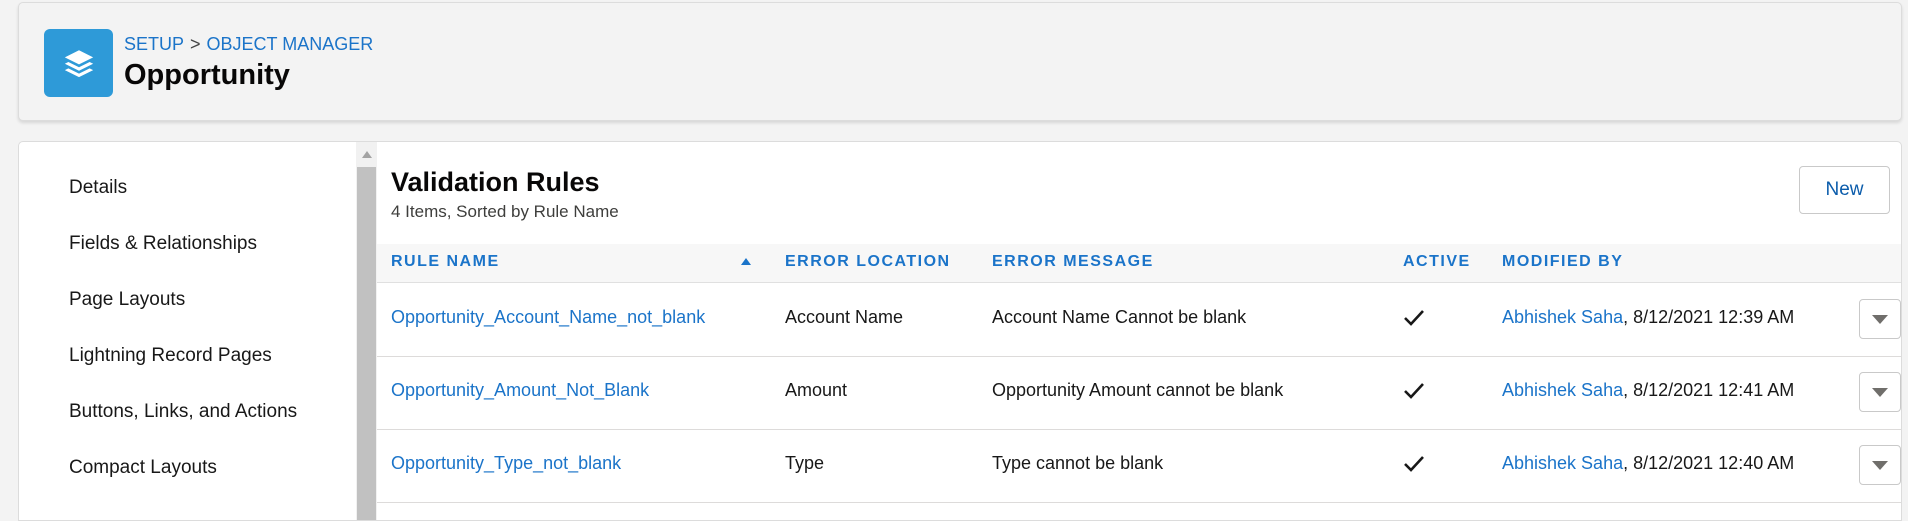 The height and width of the screenshot is (521, 1908). What do you see at coordinates (1437, 262) in the screenshot?
I see `column-header-active: ACTIVE` at bounding box center [1437, 262].